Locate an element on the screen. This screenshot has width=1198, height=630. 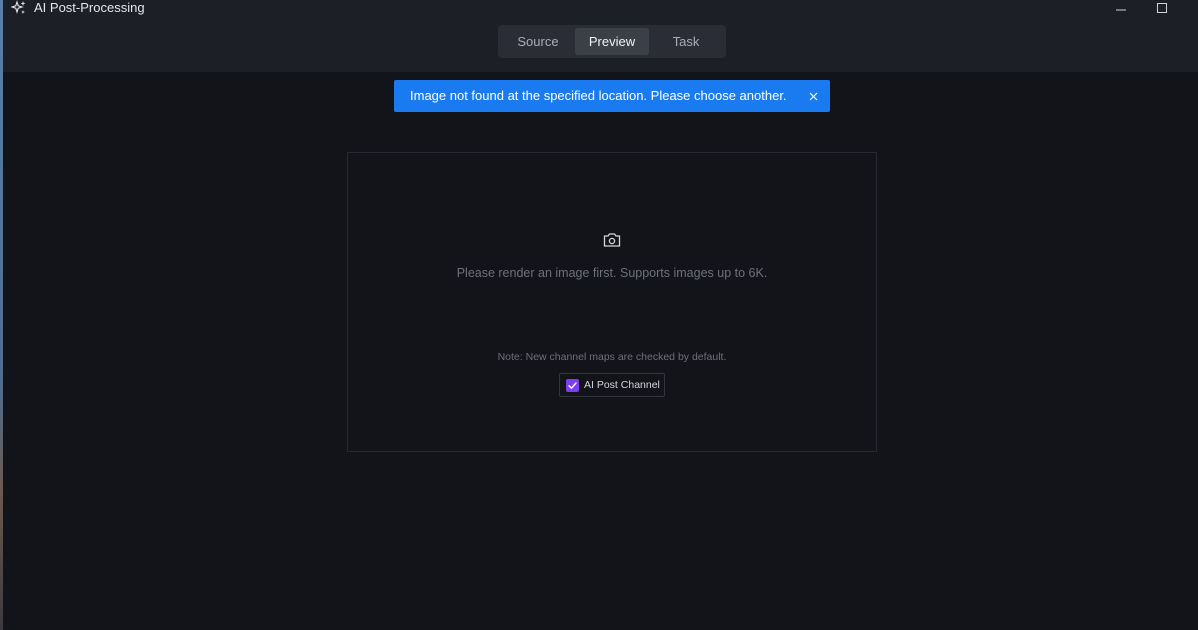
tab-preview: Preview is located at coordinates (612, 41).